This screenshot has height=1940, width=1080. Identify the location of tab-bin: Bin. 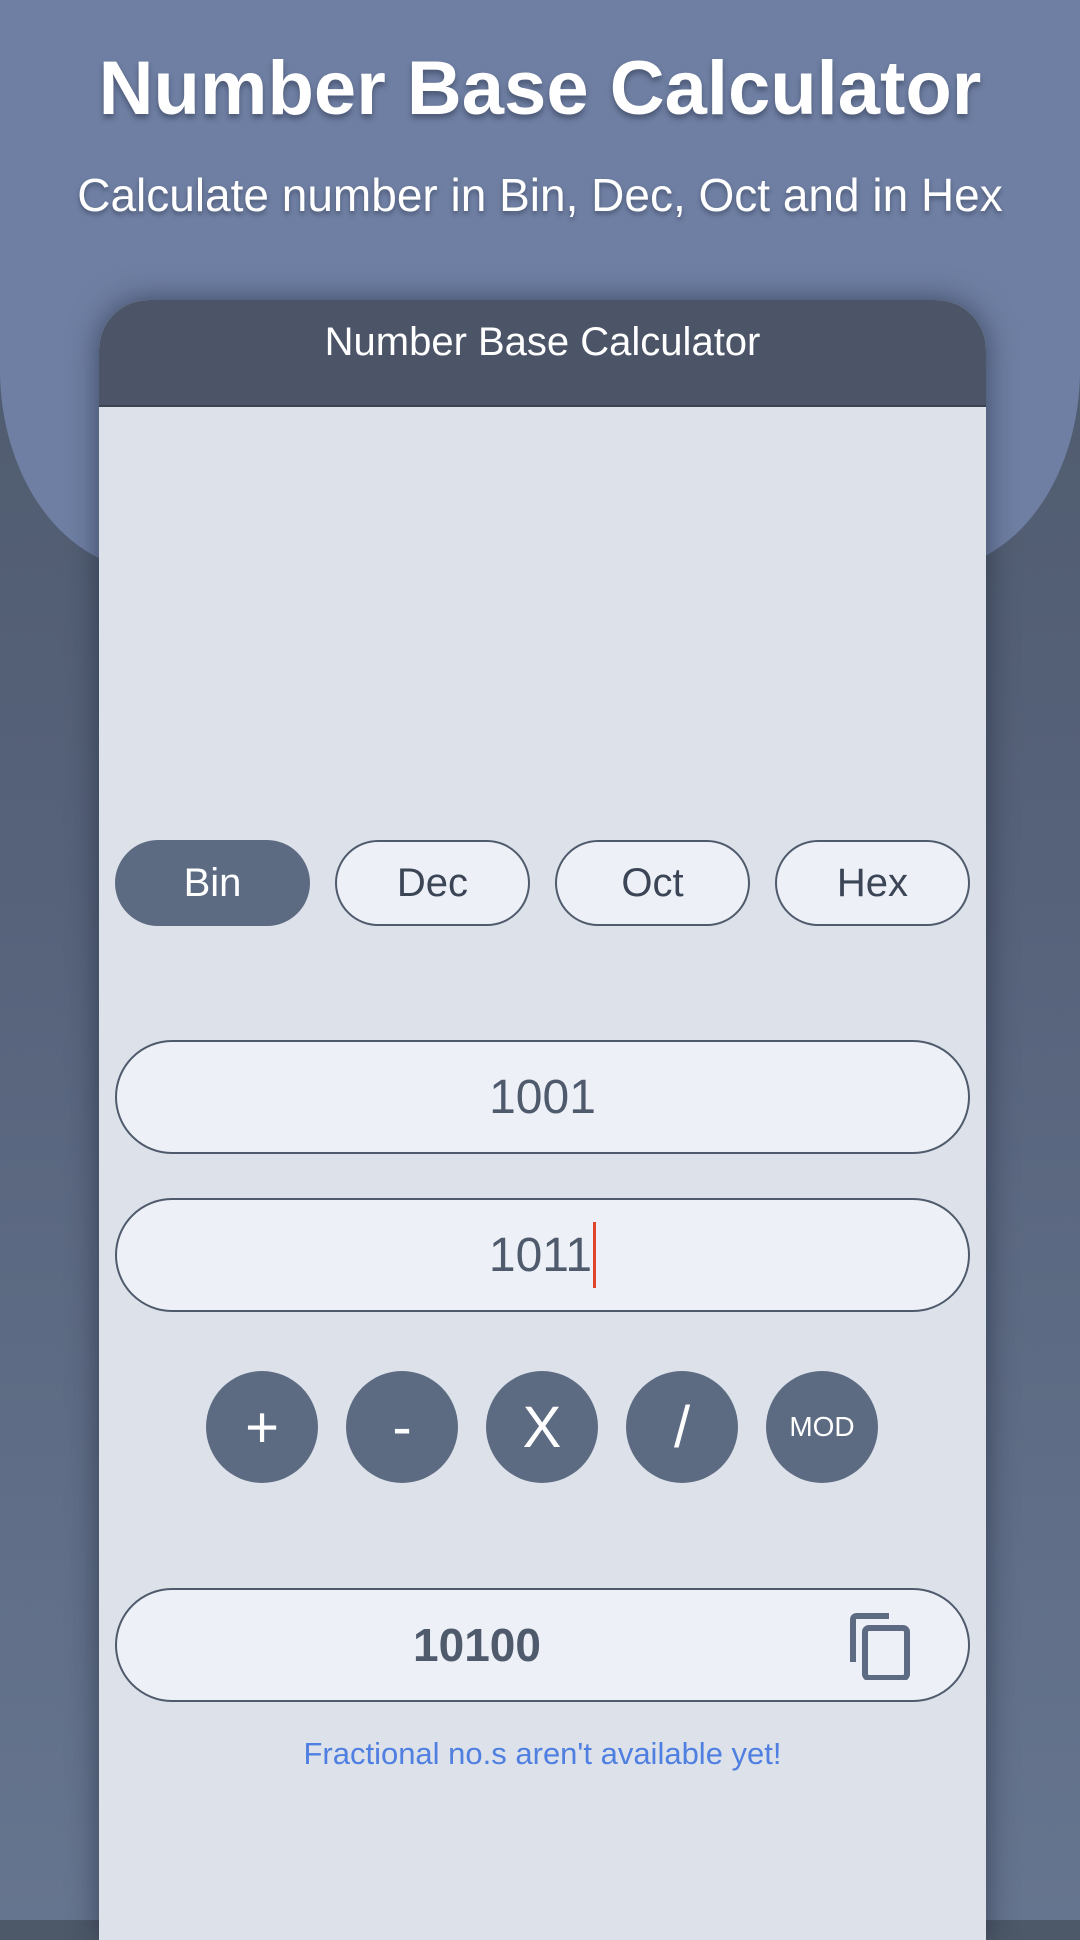
(212, 883).